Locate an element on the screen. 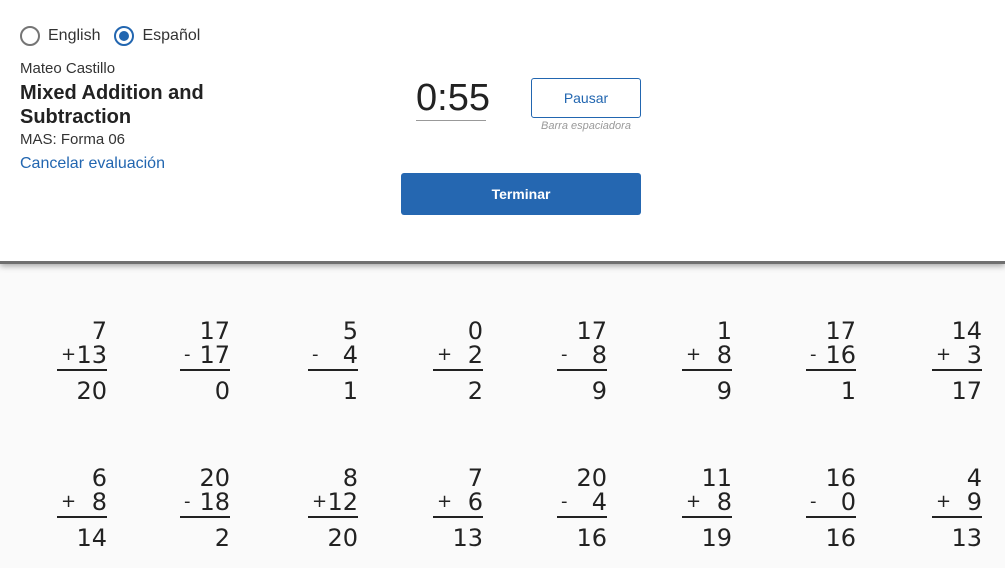 This screenshot has width=1005, height=568. language-label: English is located at coordinates (74, 35).